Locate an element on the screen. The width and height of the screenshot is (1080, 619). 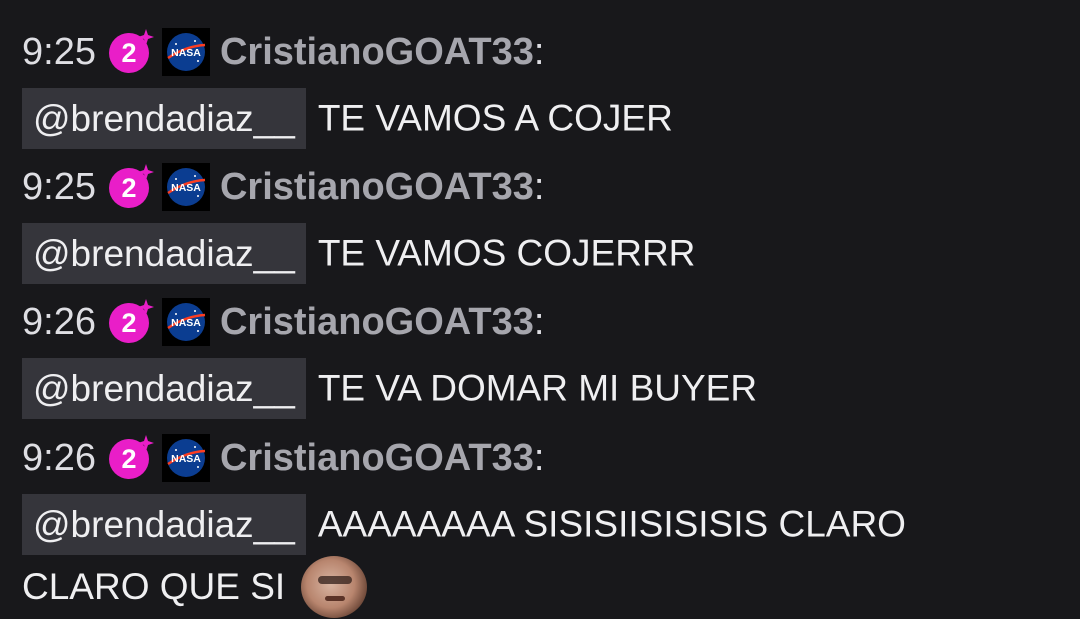
message-text: AAAAAAAA SISISIISISISIS CLARO is located at coordinates (611, 524).